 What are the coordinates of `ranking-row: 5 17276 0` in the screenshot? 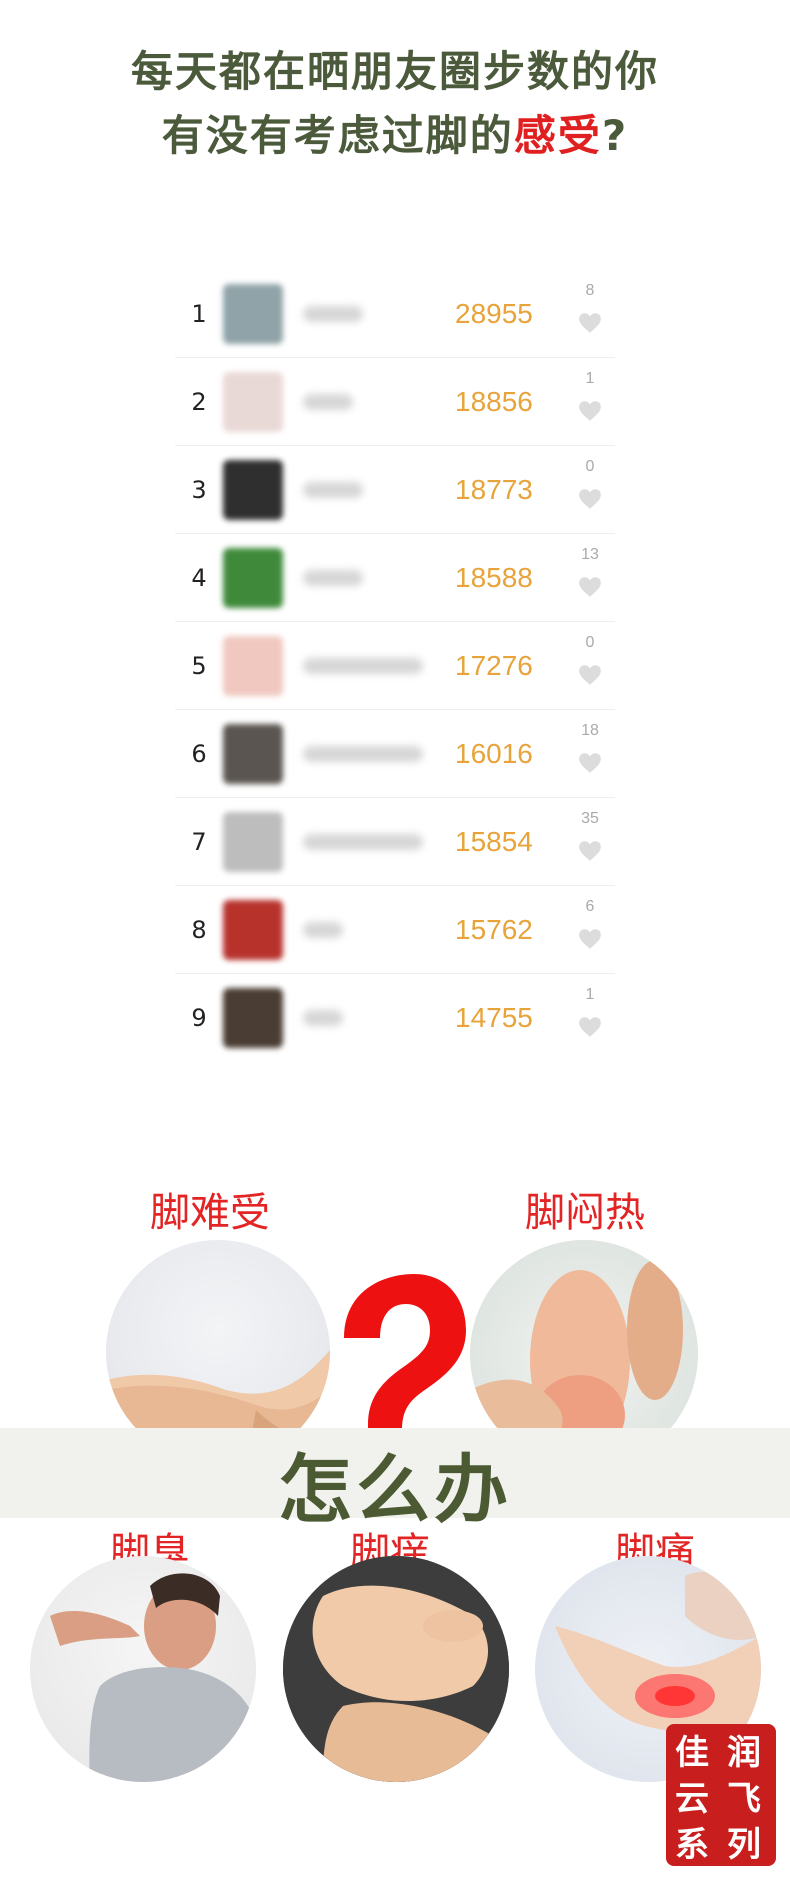 It's located at (395, 666).